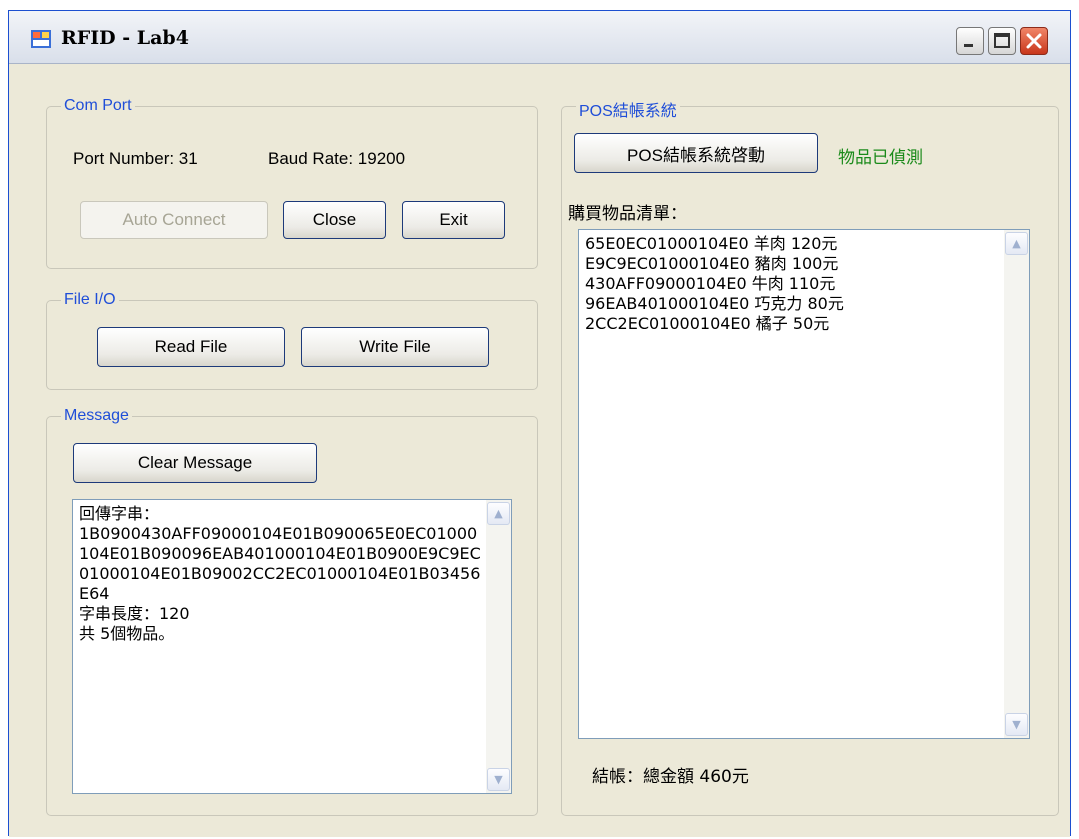 The width and height of the screenshot is (1079, 839). Describe the element at coordinates (968, 45) in the screenshot. I see `minimize-icon` at that location.